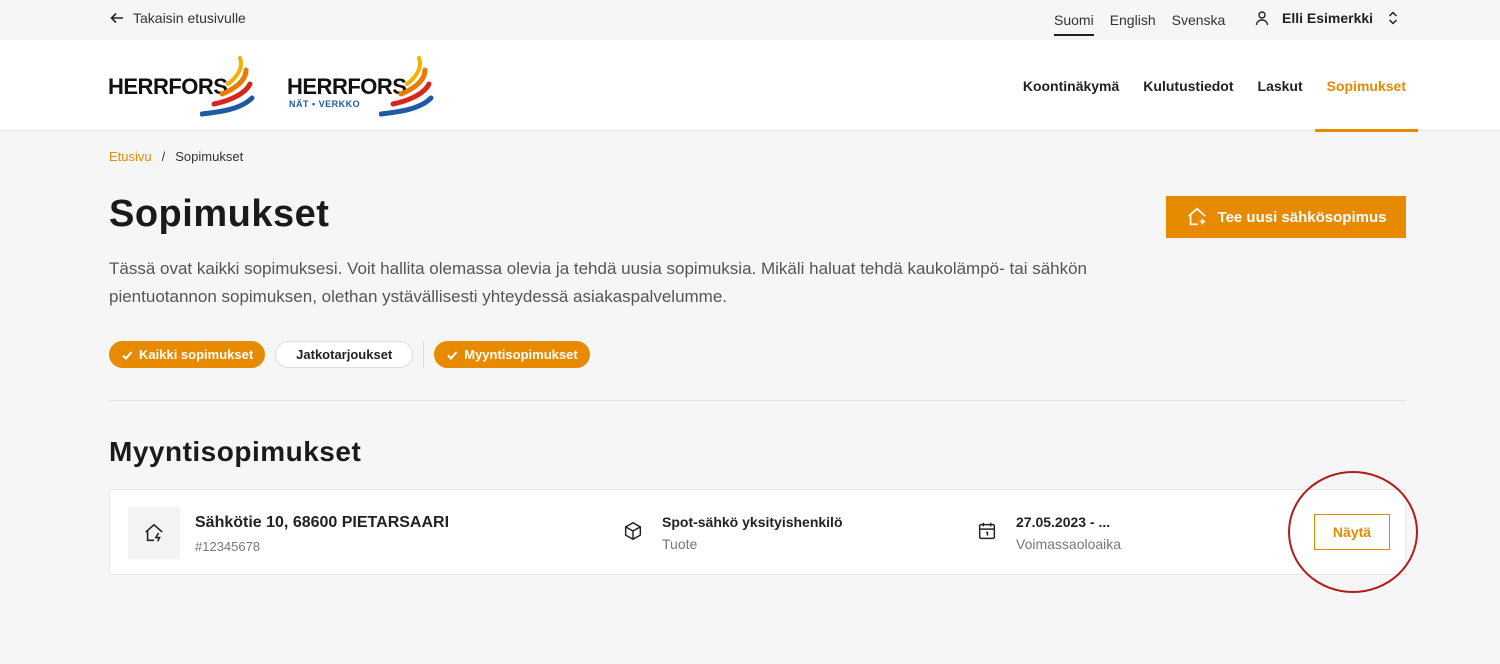 This screenshot has width=1500, height=664. I want to click on calendar-icon, so click(987, 531).